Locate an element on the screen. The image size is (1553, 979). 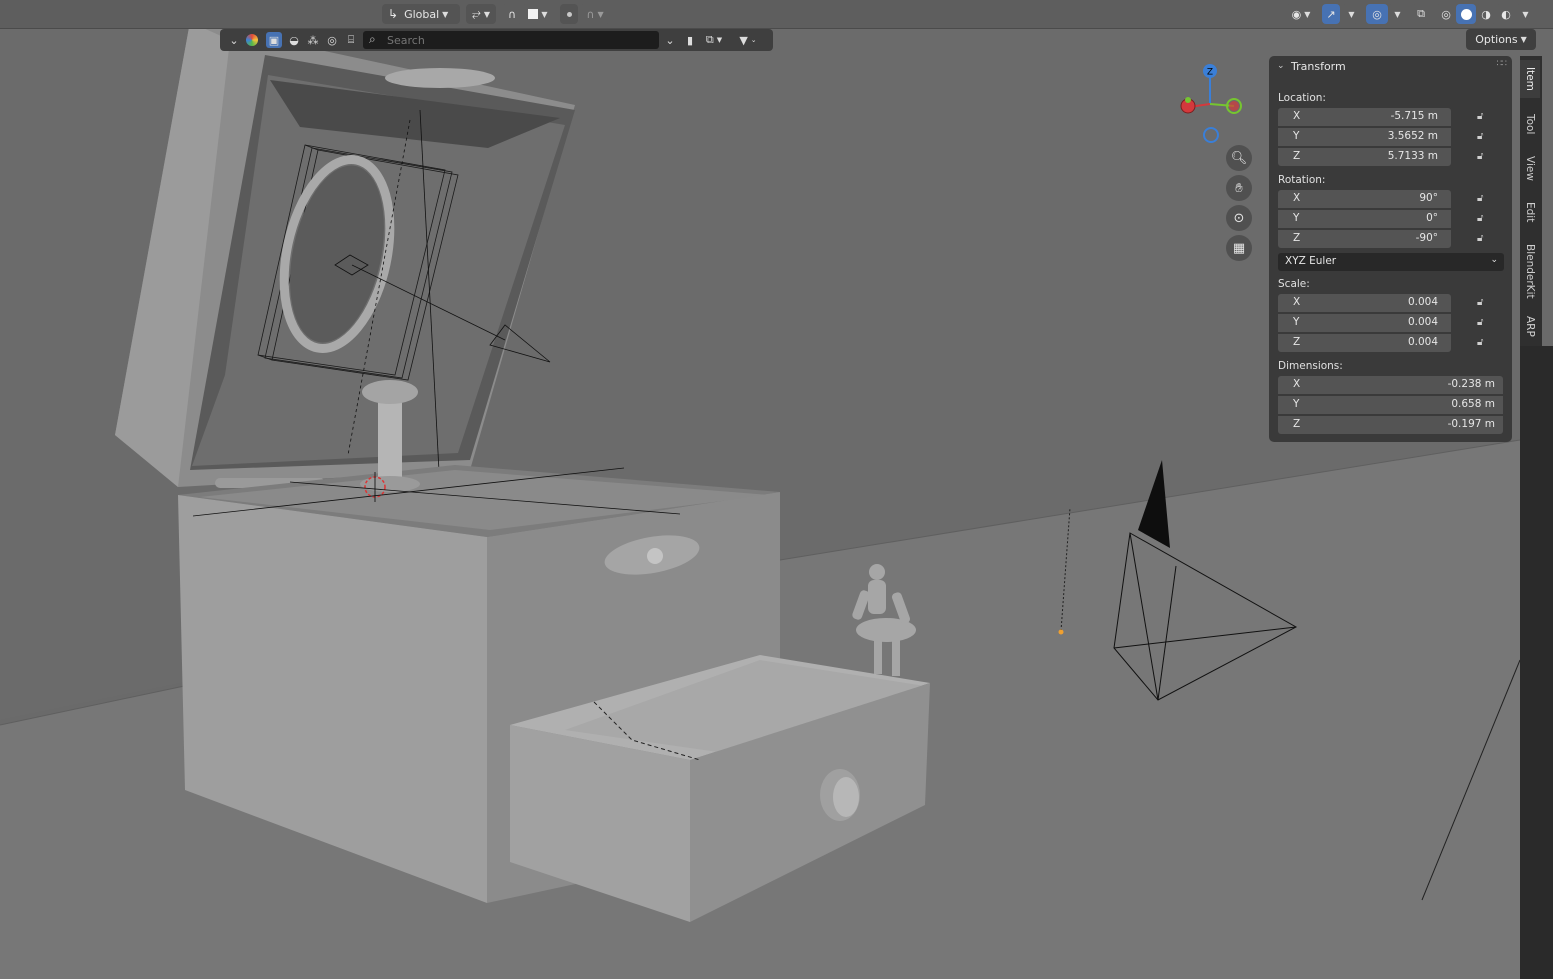
scale-x-field: X 0.004 is located at coordinates (1364, 303).